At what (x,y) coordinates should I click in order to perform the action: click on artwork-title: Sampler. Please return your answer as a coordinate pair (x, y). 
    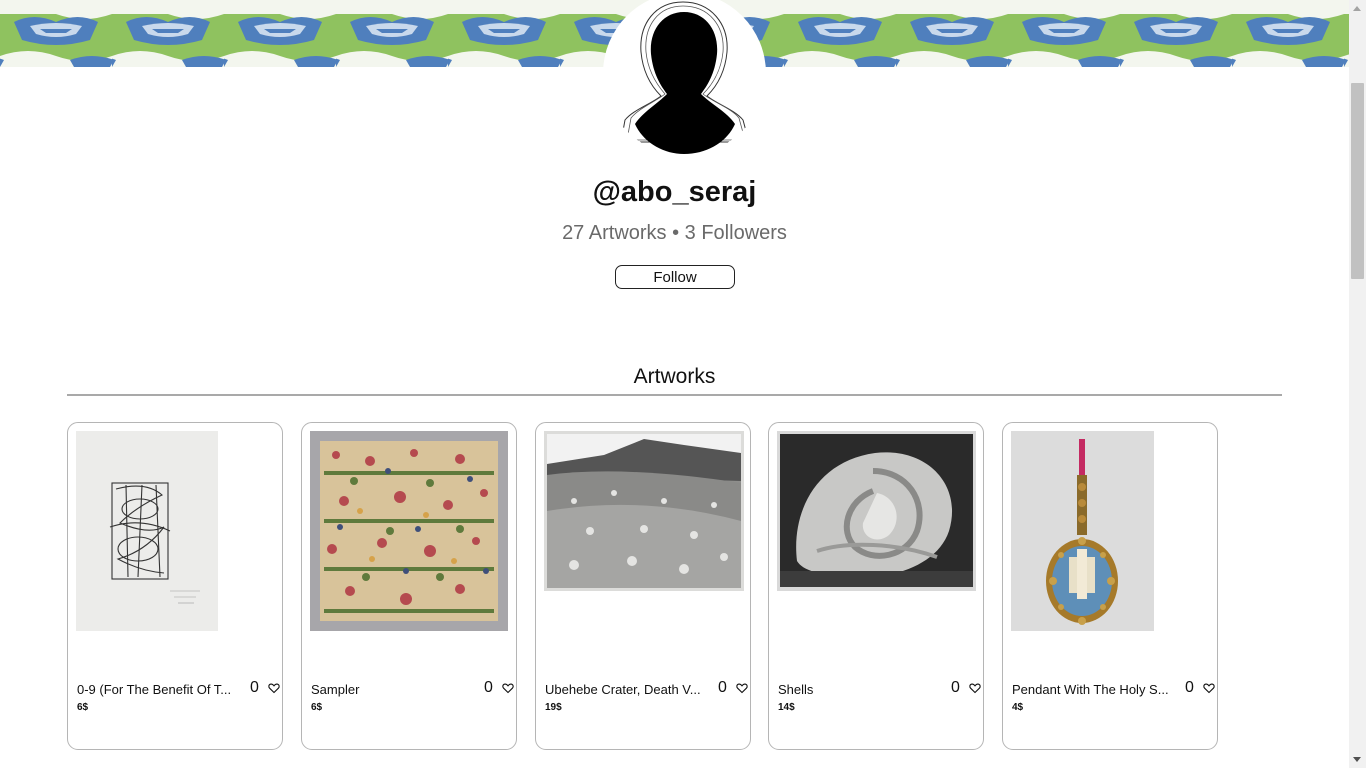
    Looking at the image, I should click on (335, 689).